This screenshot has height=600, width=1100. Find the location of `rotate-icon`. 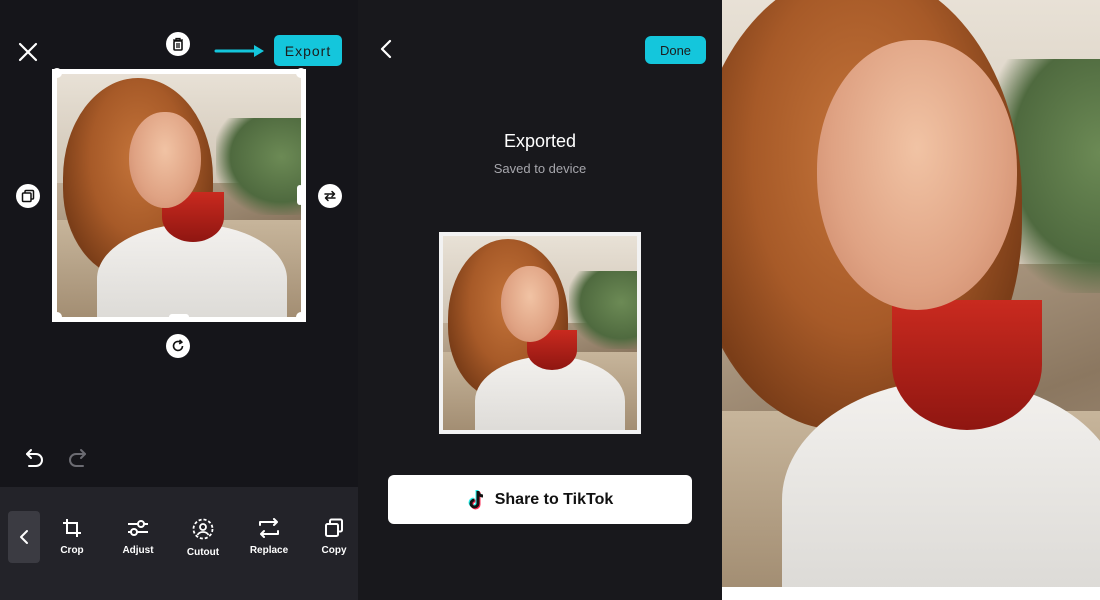

rotate-icon is located at coordinates (178, 346).